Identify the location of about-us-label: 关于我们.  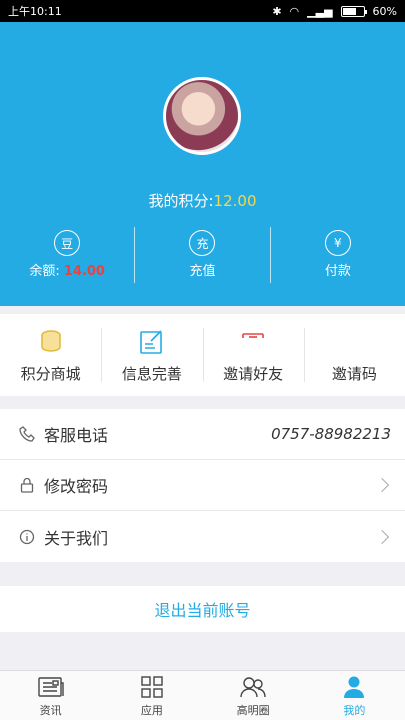
(76, 538).